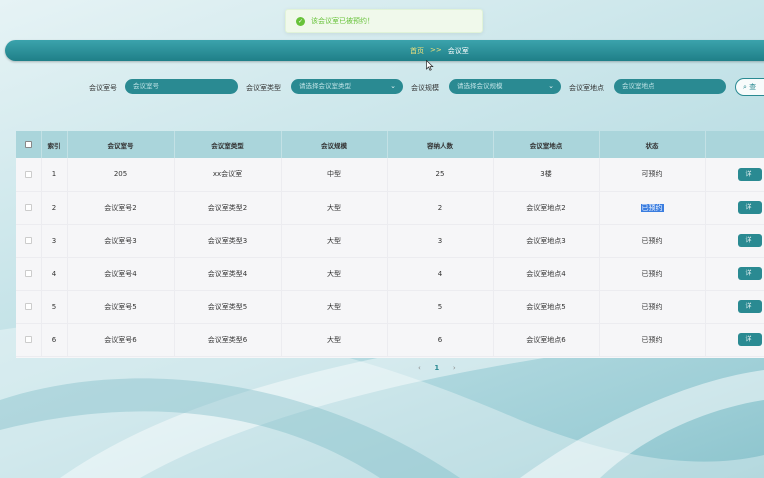 The height and width of the screenshot is (478, 764). I want to click on room-type-placeholder: 请选择会议室类型, so click(325, 86).